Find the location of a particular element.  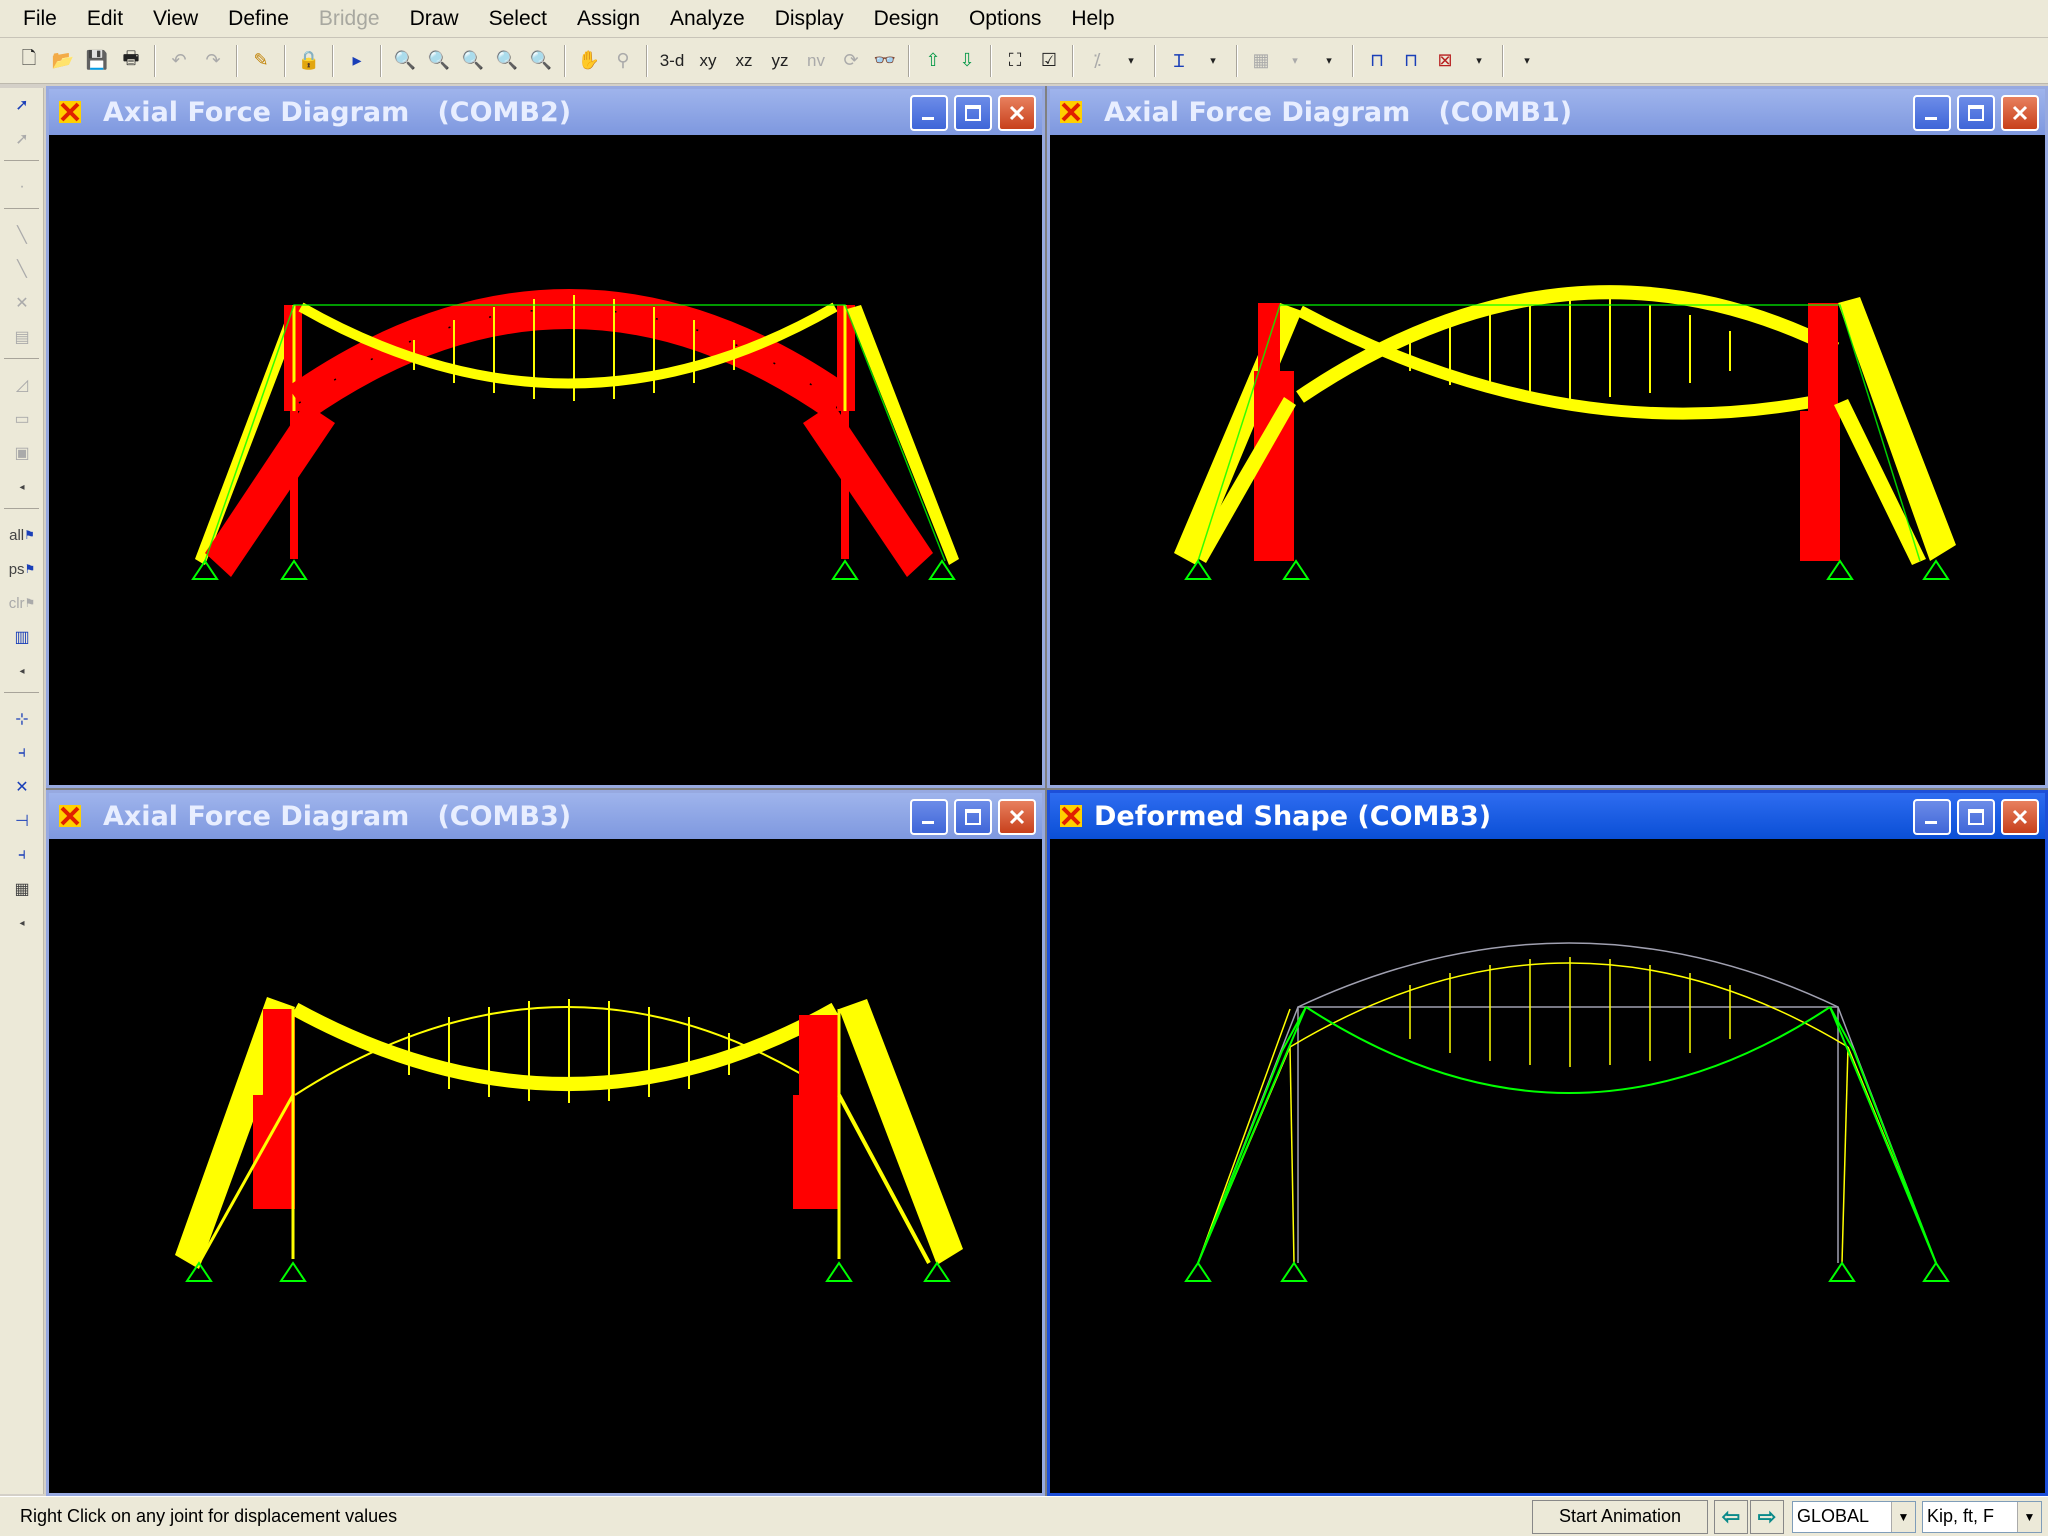

menu-edit: Edit is located at coordinates (105, 19).